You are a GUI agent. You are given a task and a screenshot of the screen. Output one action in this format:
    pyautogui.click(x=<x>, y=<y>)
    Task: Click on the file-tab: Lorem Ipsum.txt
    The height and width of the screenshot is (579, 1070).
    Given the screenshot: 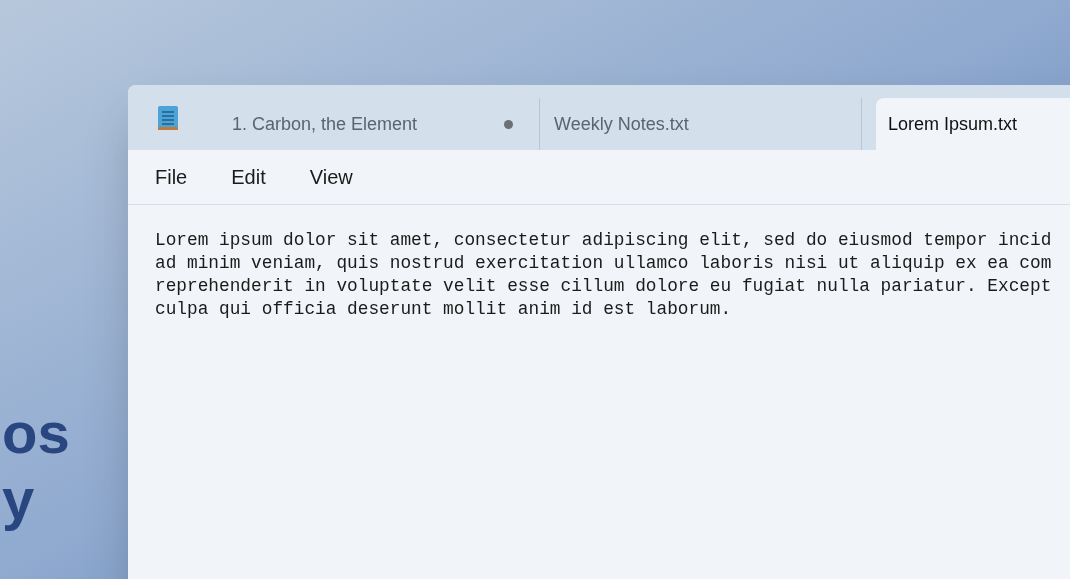 What is the action you would take?
    pyautogui.click(x=973, y=124)
    